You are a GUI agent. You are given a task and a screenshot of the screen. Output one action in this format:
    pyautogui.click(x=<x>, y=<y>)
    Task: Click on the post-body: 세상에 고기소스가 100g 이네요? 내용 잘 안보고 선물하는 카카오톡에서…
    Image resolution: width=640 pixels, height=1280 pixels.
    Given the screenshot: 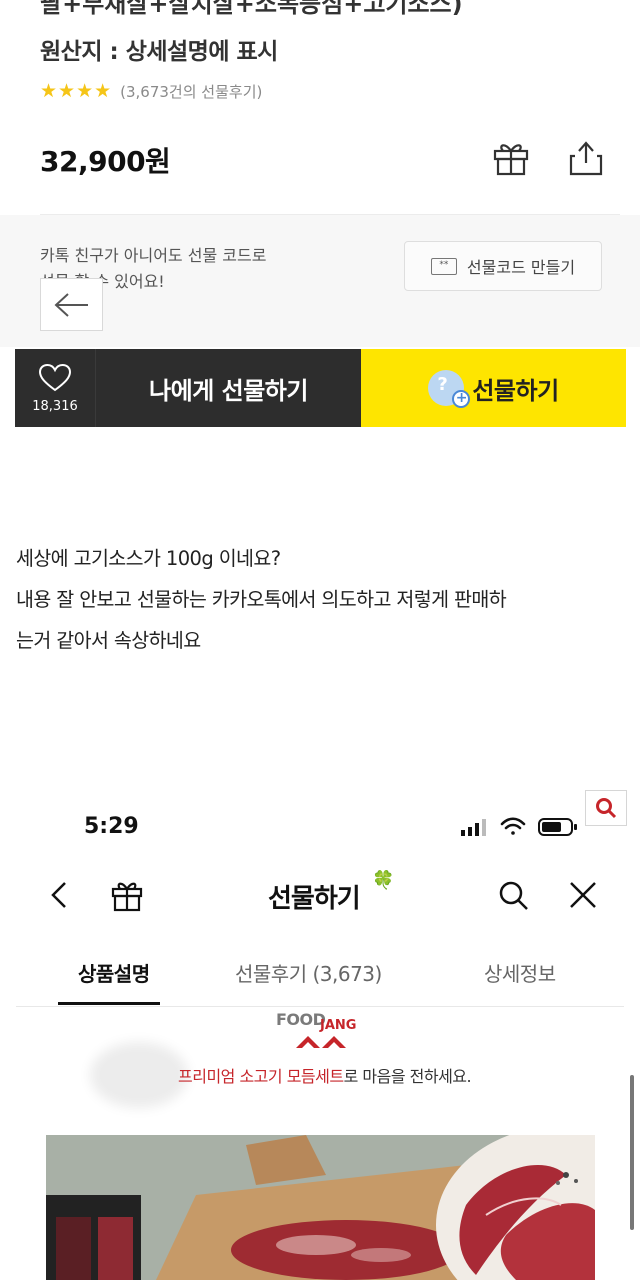 What is the action you would take?
    pyautogui.click(x=321, y=599)
    